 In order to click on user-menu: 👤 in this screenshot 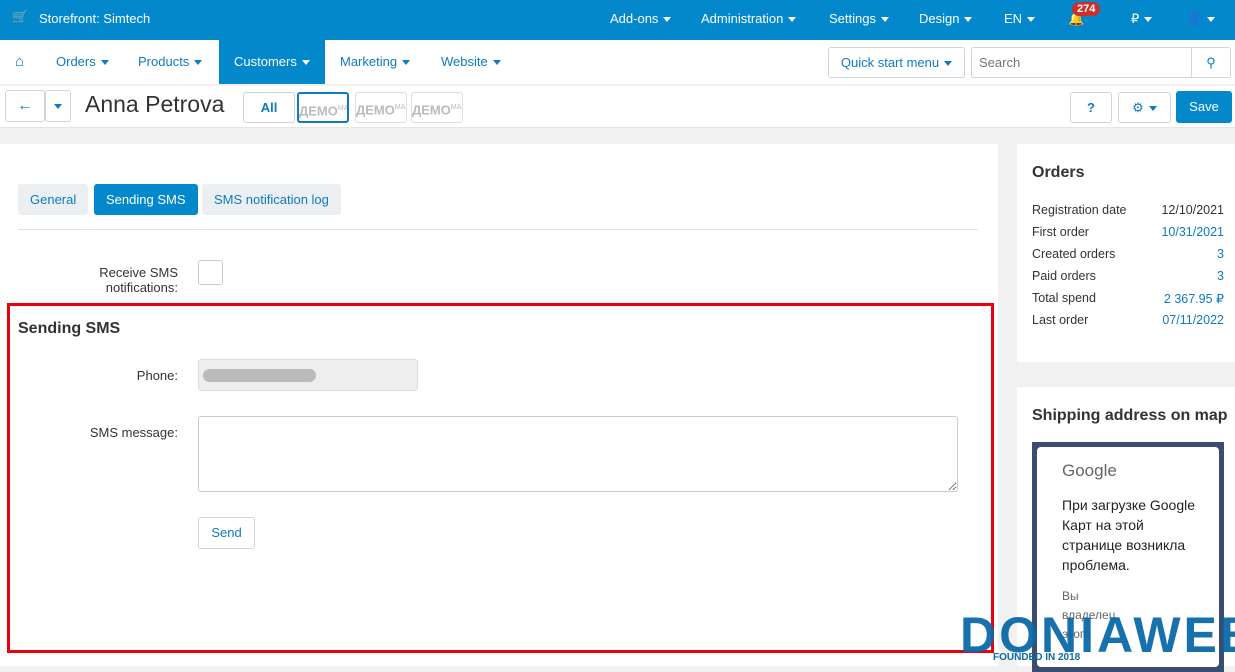, I will do `click(1201, 19)`.